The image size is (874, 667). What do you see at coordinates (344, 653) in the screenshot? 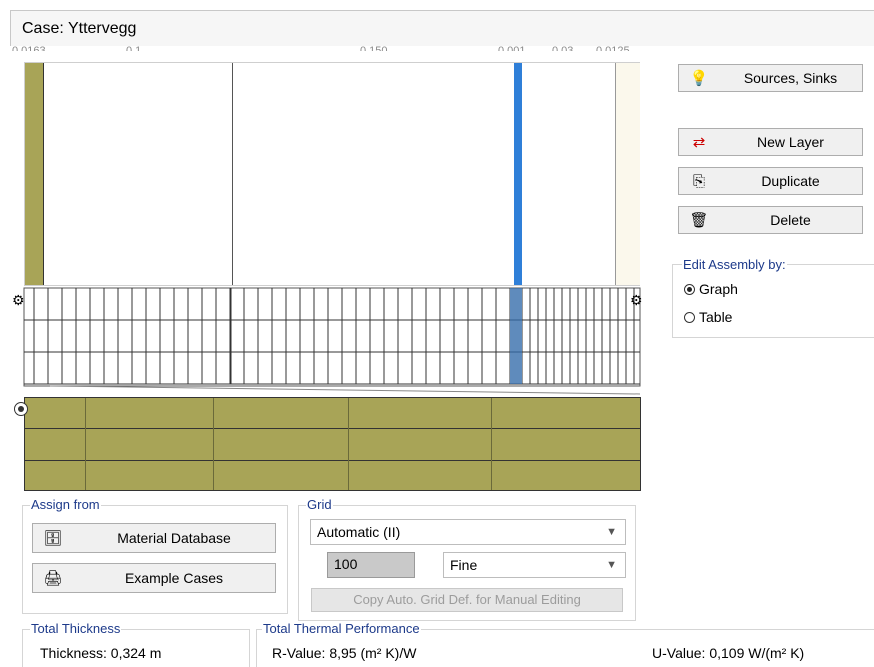
I see `r-value: R-Value: 8,95 (m² K)/W` at bounding box center [344, 653].